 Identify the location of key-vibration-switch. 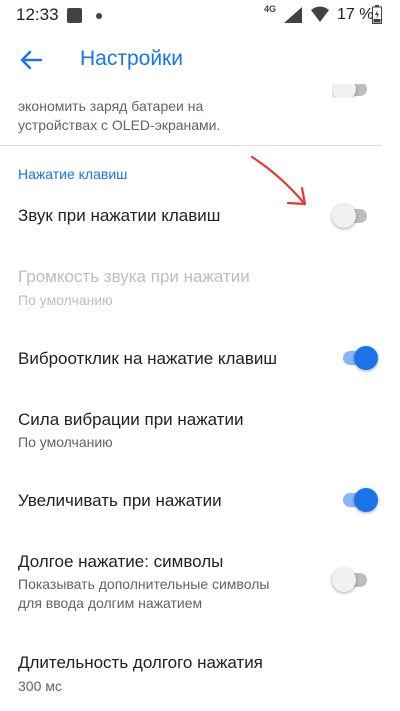
(359, 358).